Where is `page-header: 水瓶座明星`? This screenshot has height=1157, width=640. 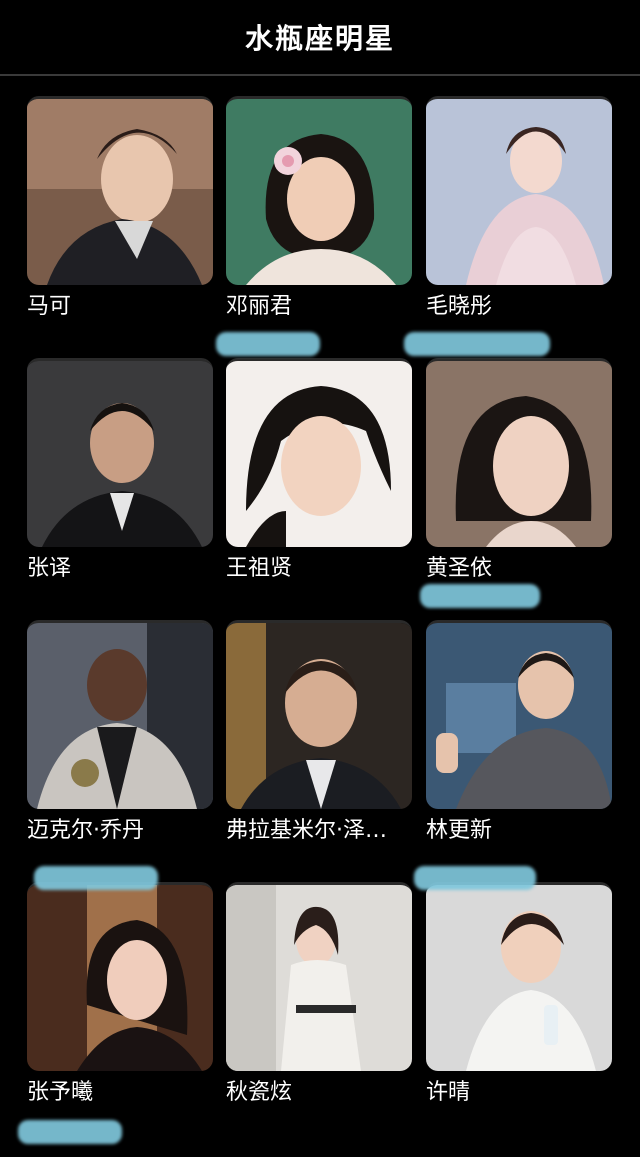 page-header: 水瓶座明星 is located at coordinates (320, 37).